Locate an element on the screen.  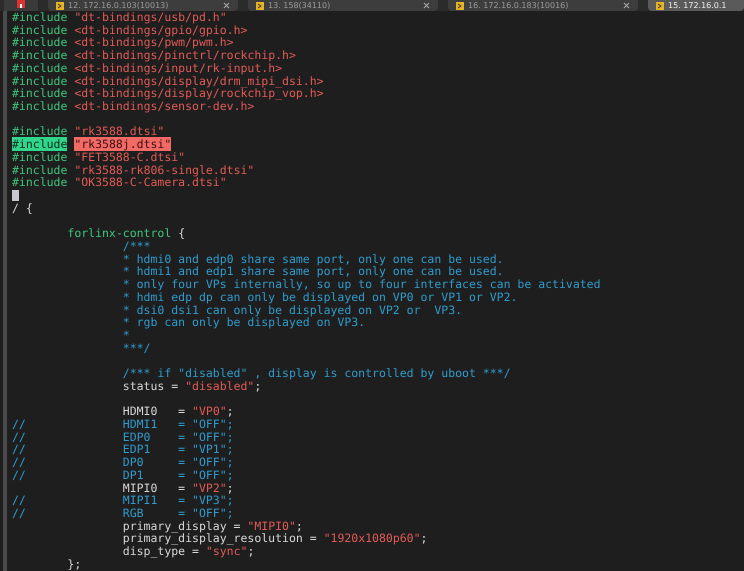
code-comment: // DP1 = "OFF"; is located at coordinates (123, 475).